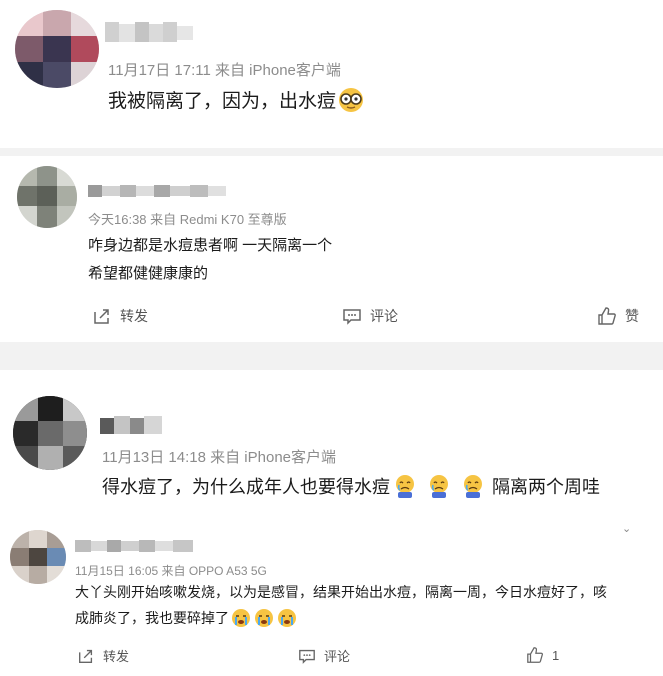  I want to click on post-text-line-2: 成肺炎了，我也要碎掉了, so click(186, 618).